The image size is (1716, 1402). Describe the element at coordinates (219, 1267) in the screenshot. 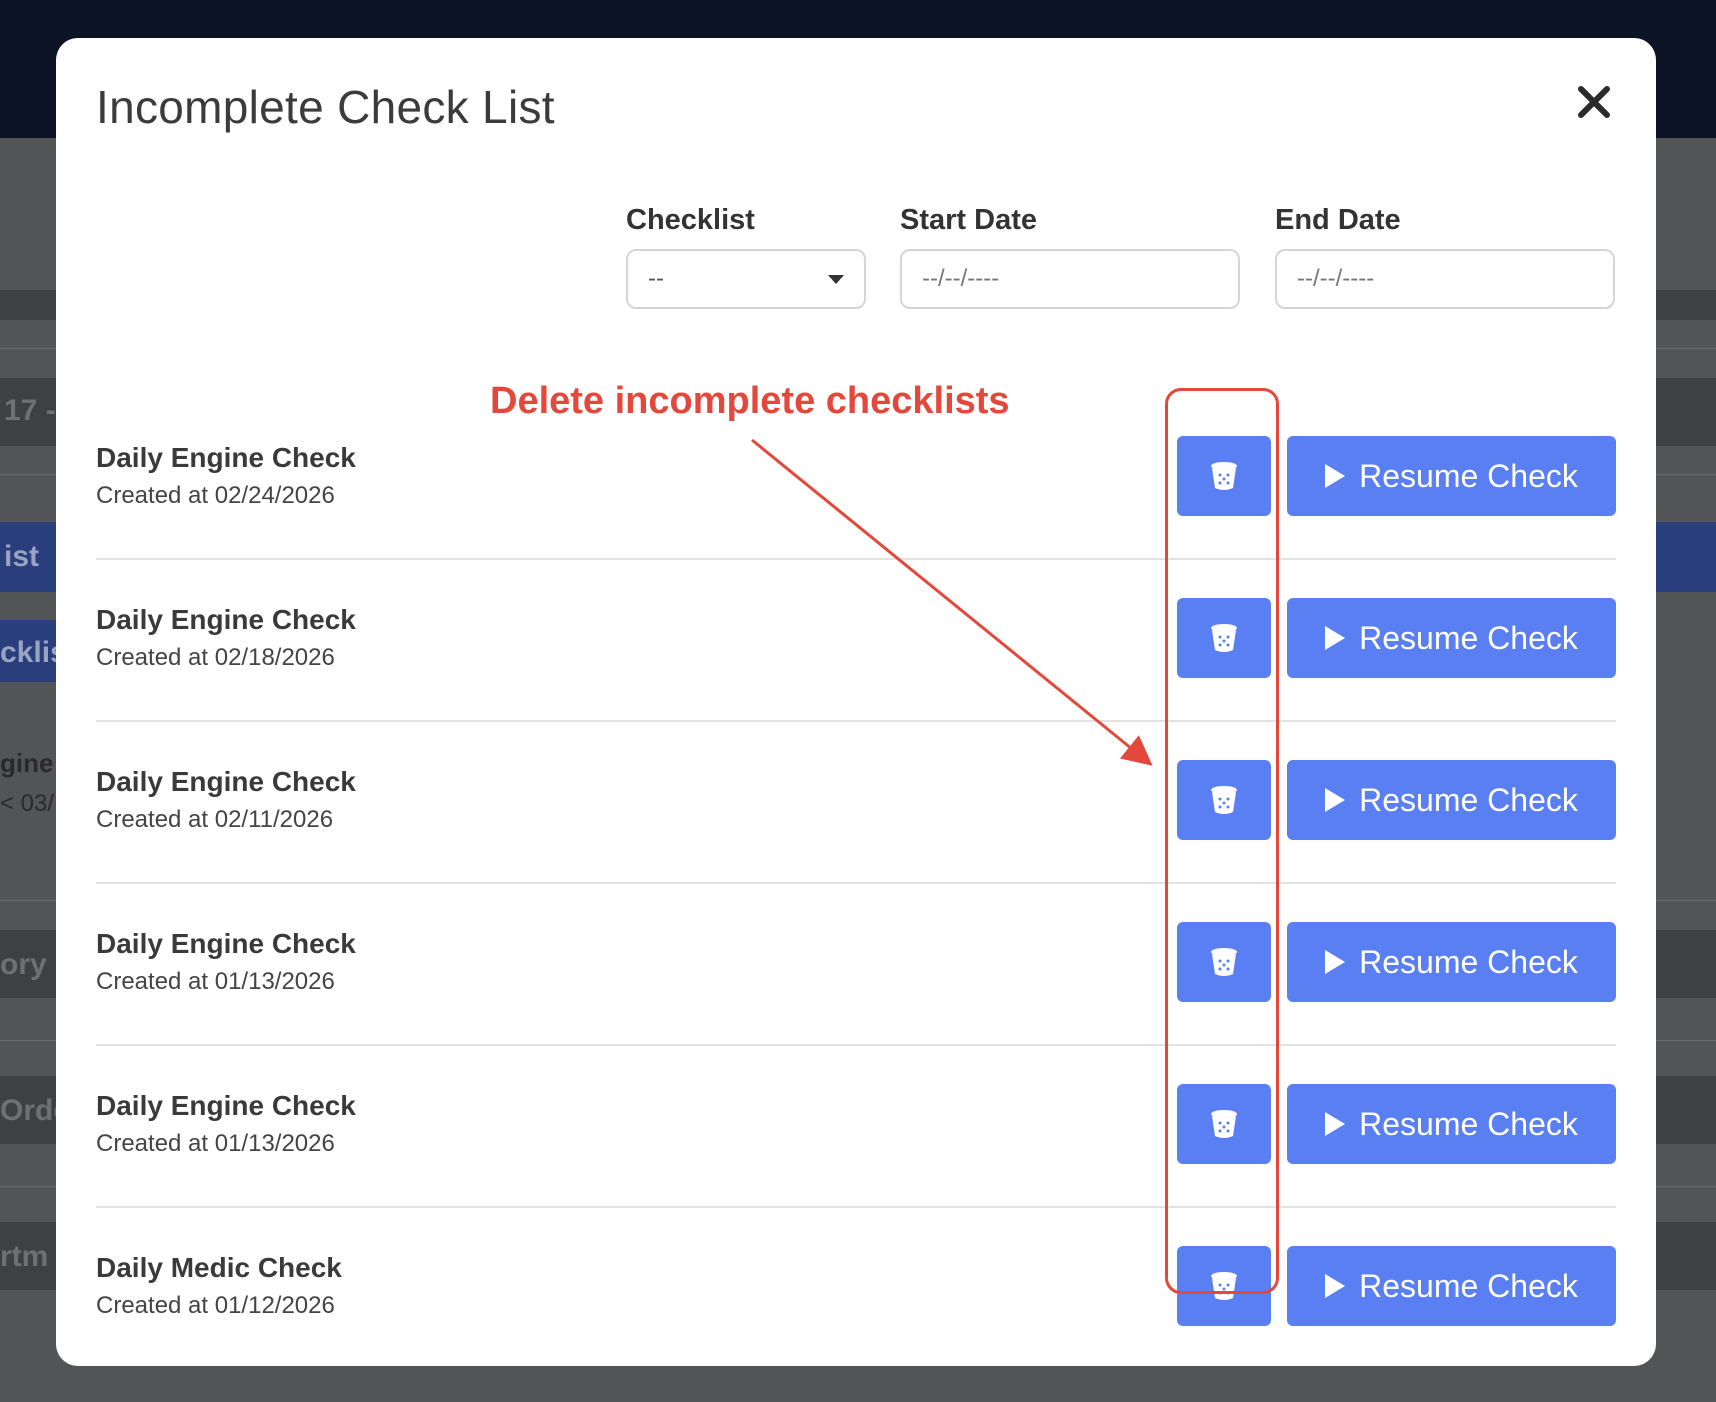

I see `checklist-title: Daily Medic Check` at that location.